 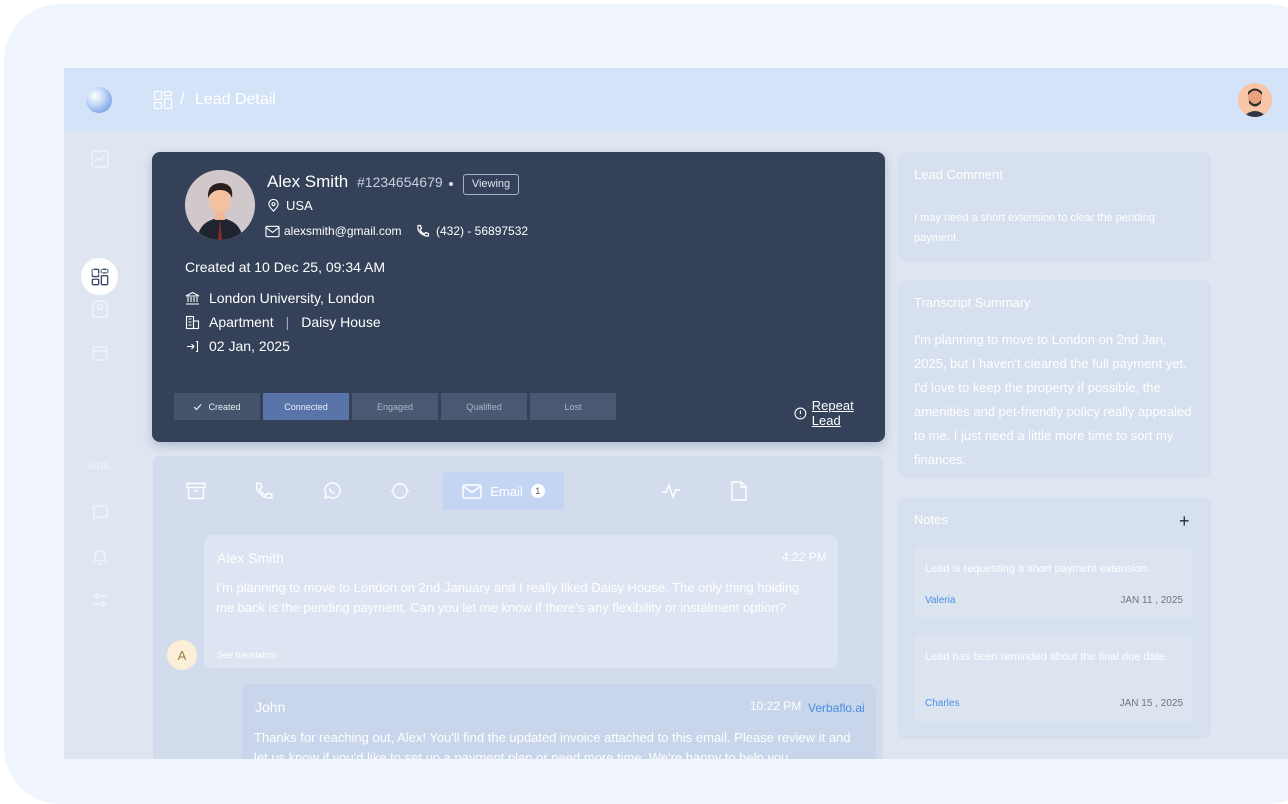 I want to click on check-icon, so click(x=198, y=406).